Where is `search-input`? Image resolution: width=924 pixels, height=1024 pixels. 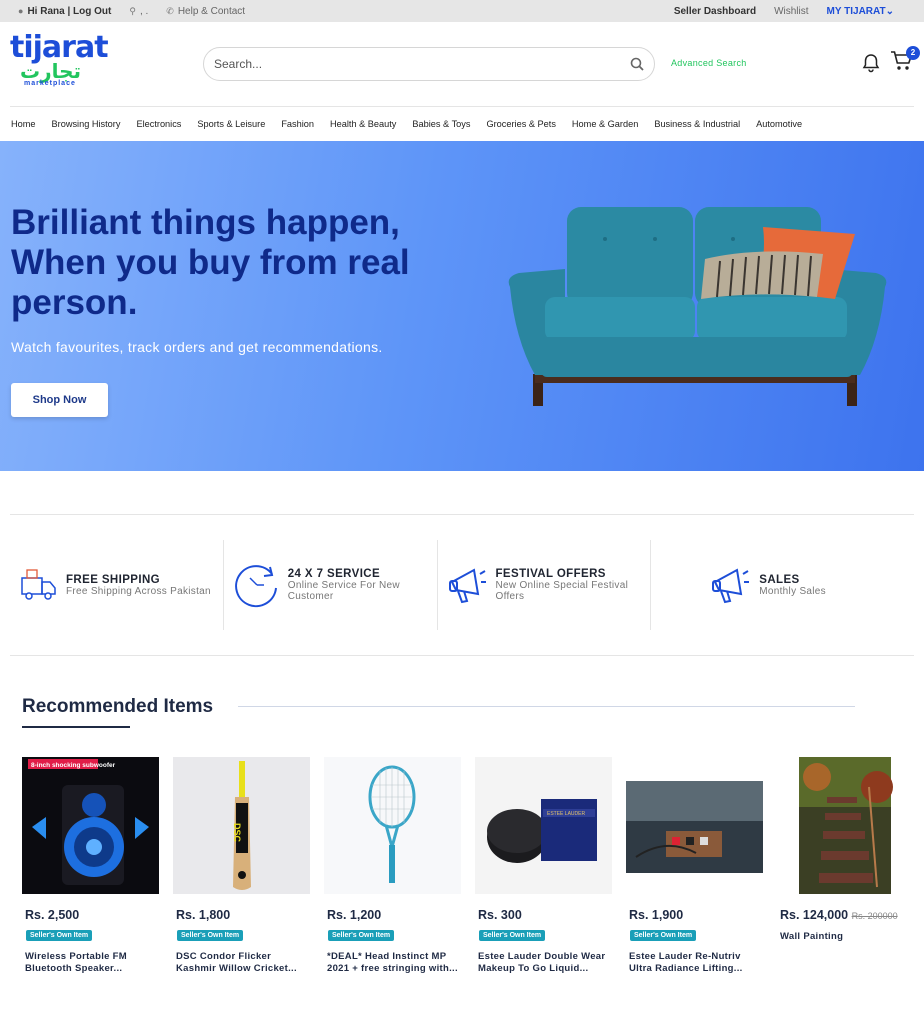
search-input is located at coordinates (422, 64).